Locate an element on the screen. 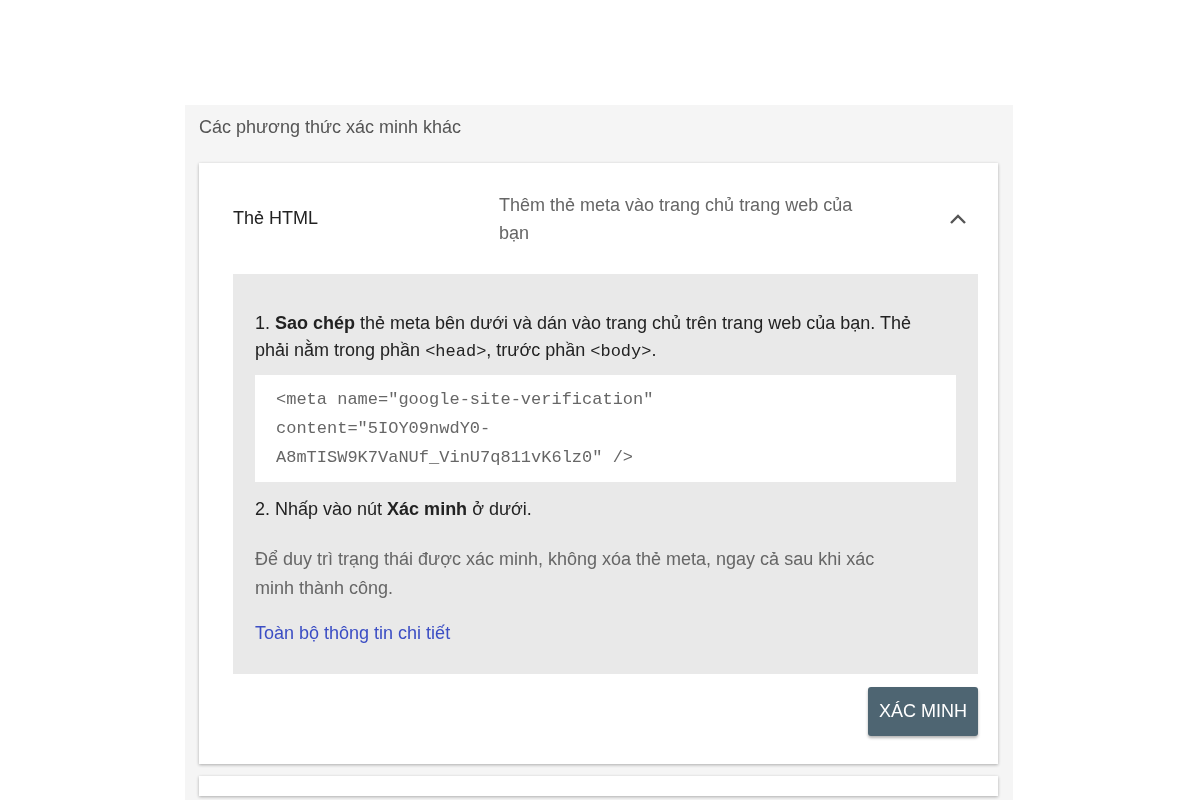 This screenshot has height=800, width=1200. step-text: 2. Nhấp vào nút Xác minh ở dưới. is located at coordinates (394, 509).